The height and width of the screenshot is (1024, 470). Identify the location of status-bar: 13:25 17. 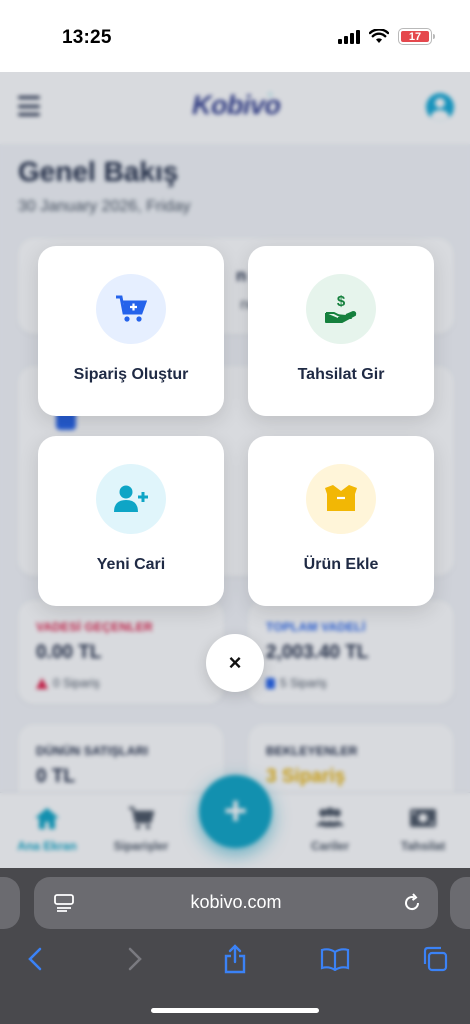
(235, 36).